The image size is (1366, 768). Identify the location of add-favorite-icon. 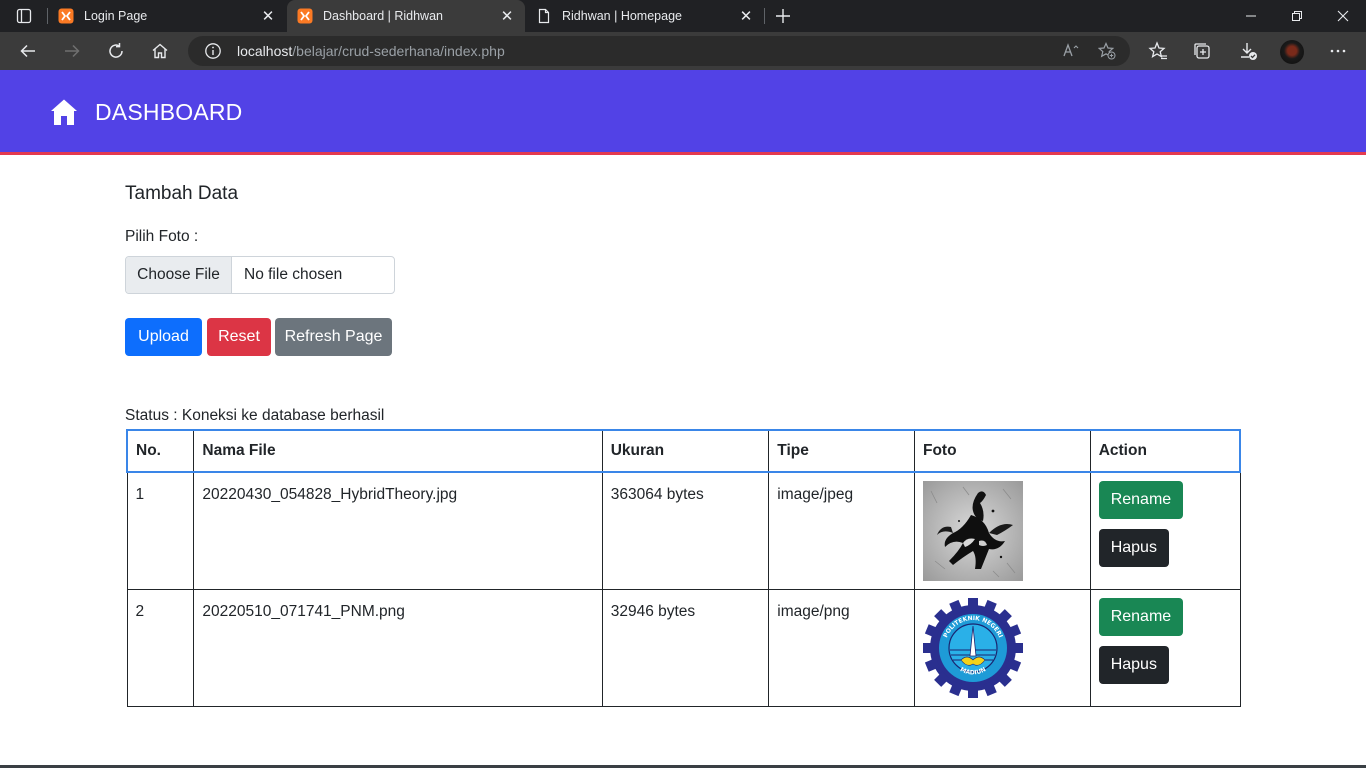
(1106, 51).